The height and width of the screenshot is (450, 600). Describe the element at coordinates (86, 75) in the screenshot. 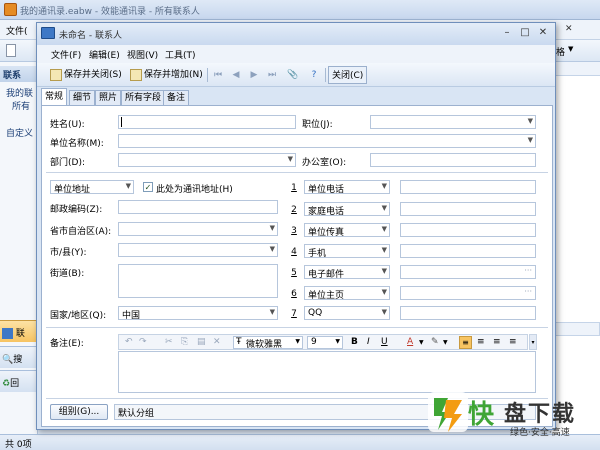

I see `save-close-button: 保存并关闭(S)` at that location.